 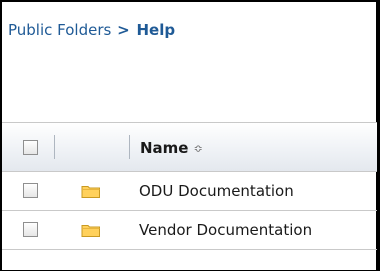 I want to click on select-all-checkbox, so click(x=30, y=147).